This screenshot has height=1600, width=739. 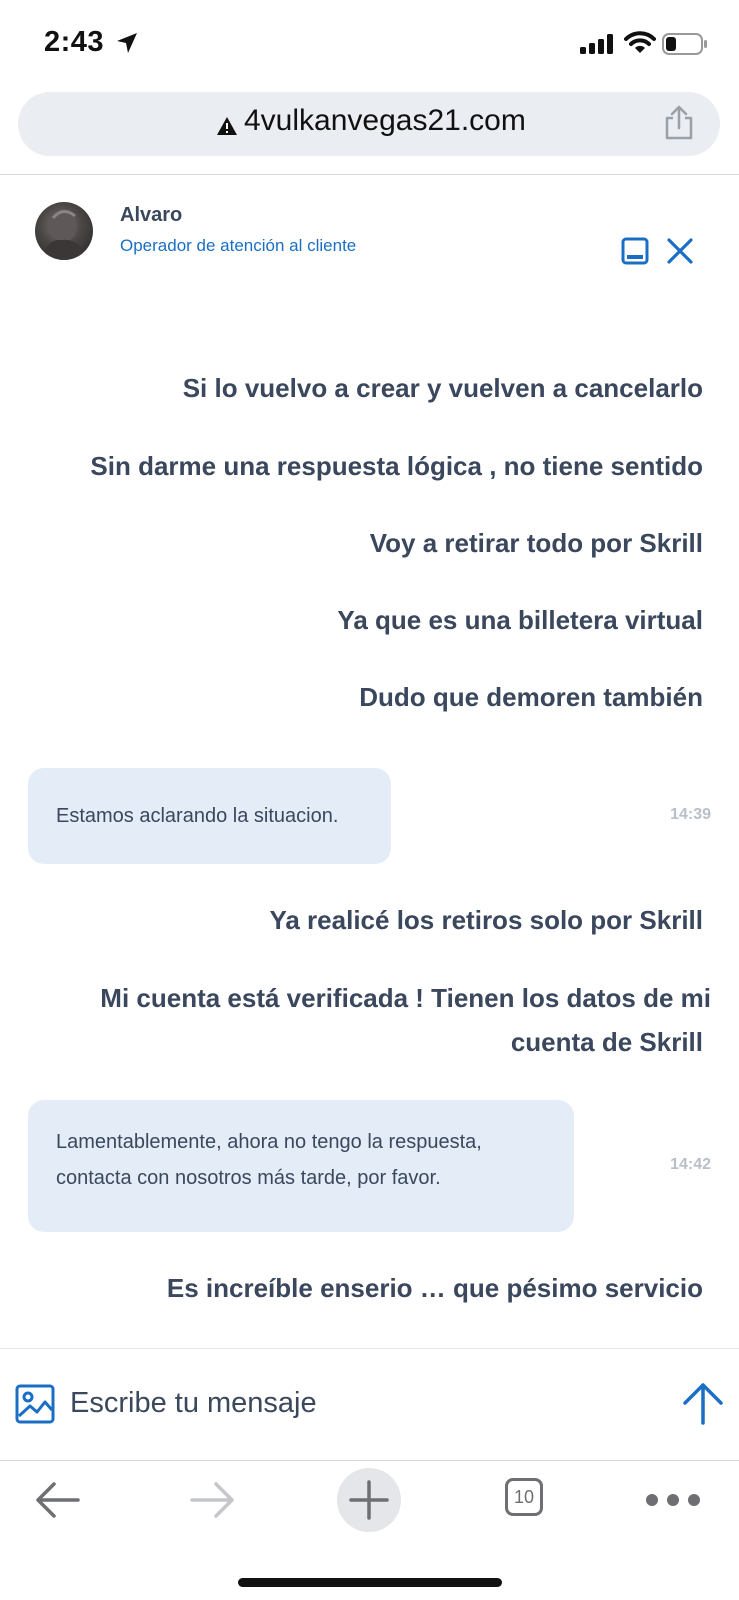 What do you see at coordinates (684, 44) in the screenshot?
I see `battery-icon` at bounding box center [684, 44].